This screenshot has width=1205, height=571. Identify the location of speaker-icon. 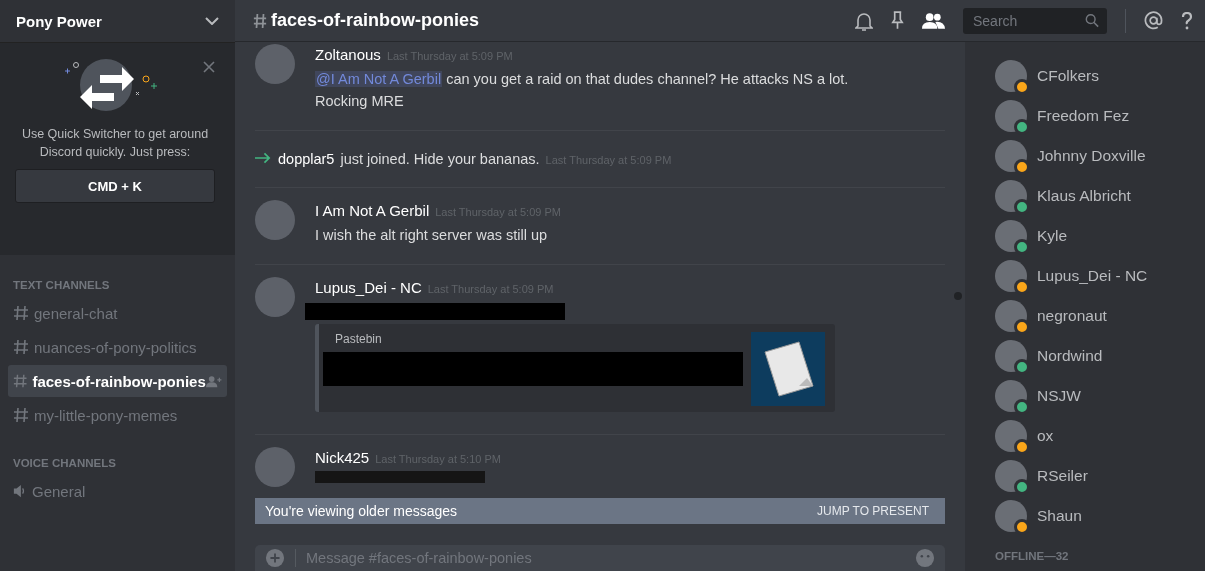
(20, 491).